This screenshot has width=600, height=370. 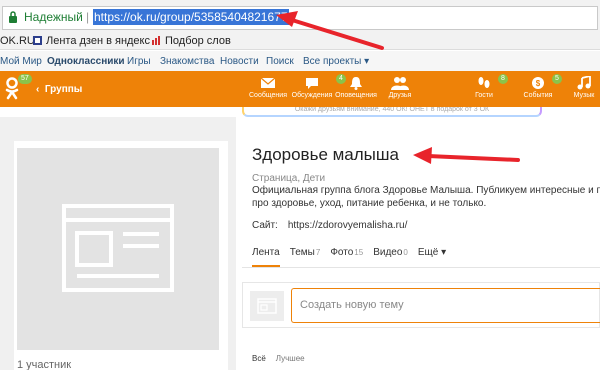 I want to click on url-annotation-arrow, so click(x=337, y=34).